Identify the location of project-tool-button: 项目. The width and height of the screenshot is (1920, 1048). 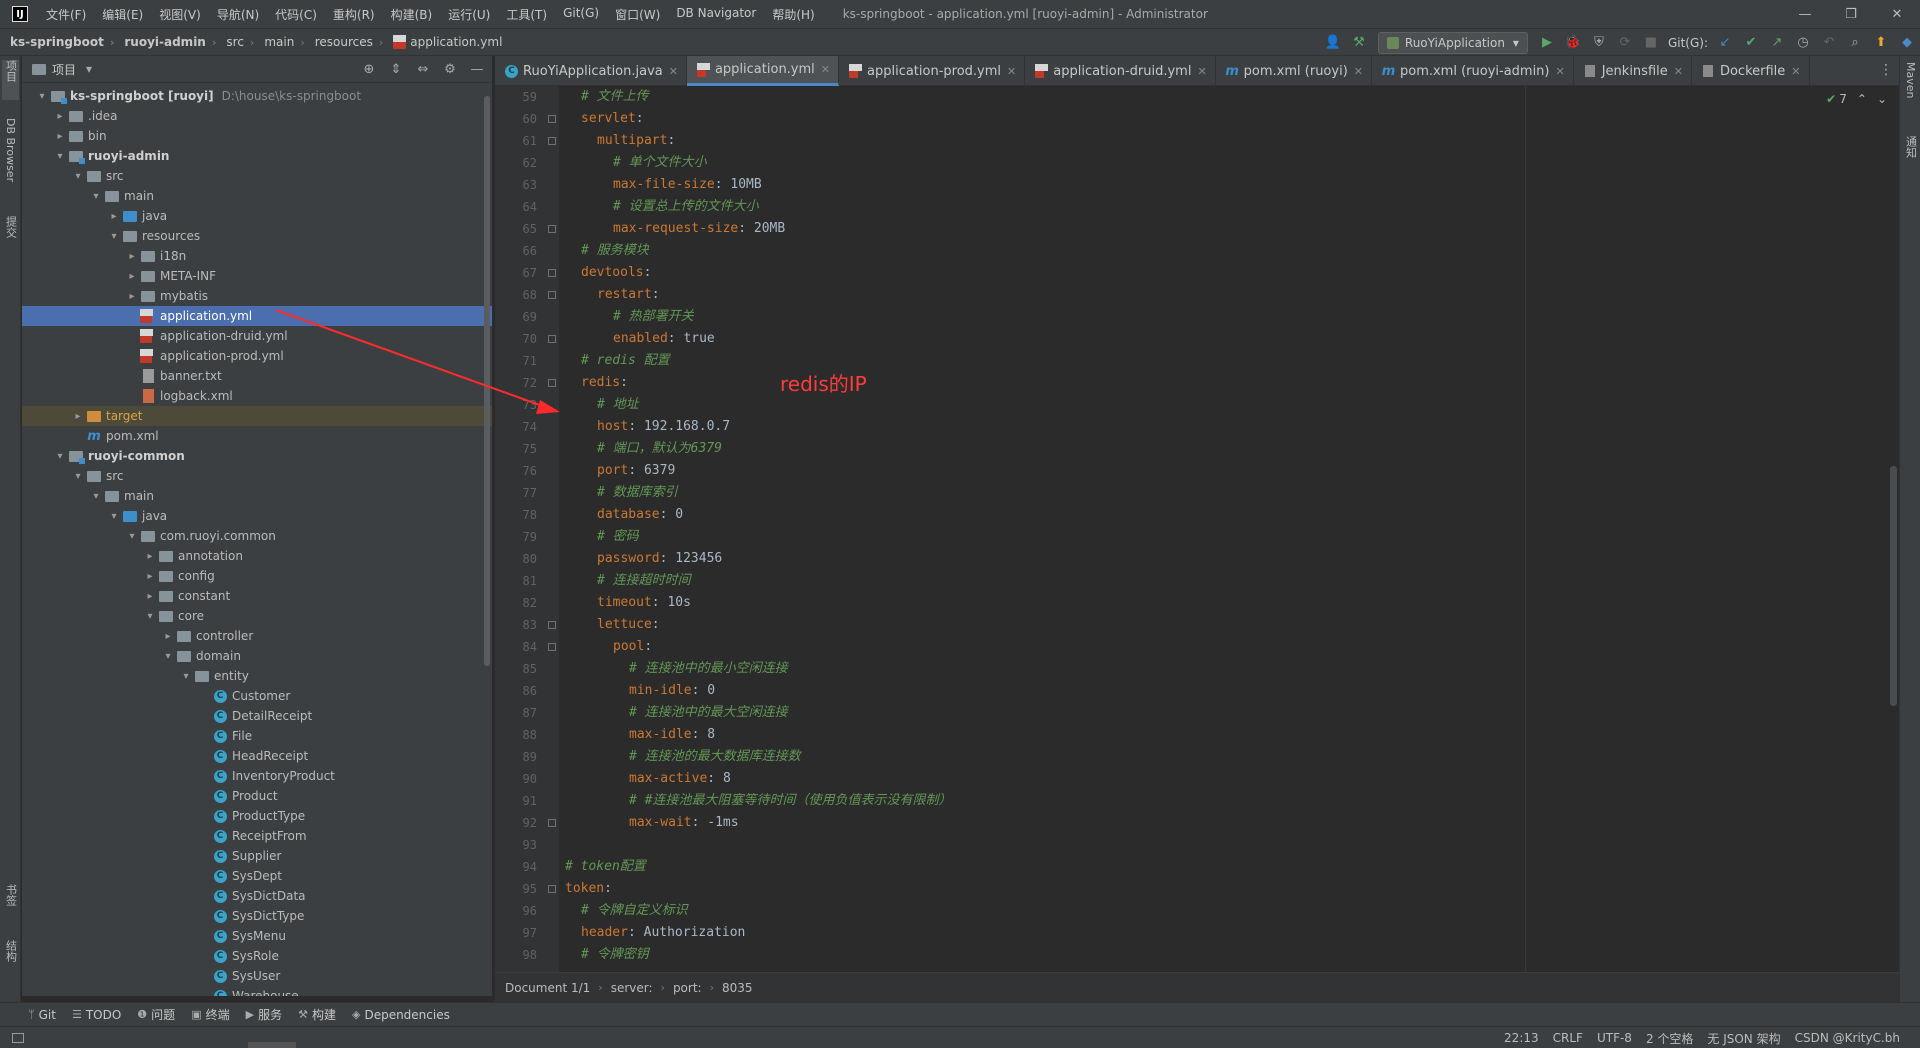
(10, 80).